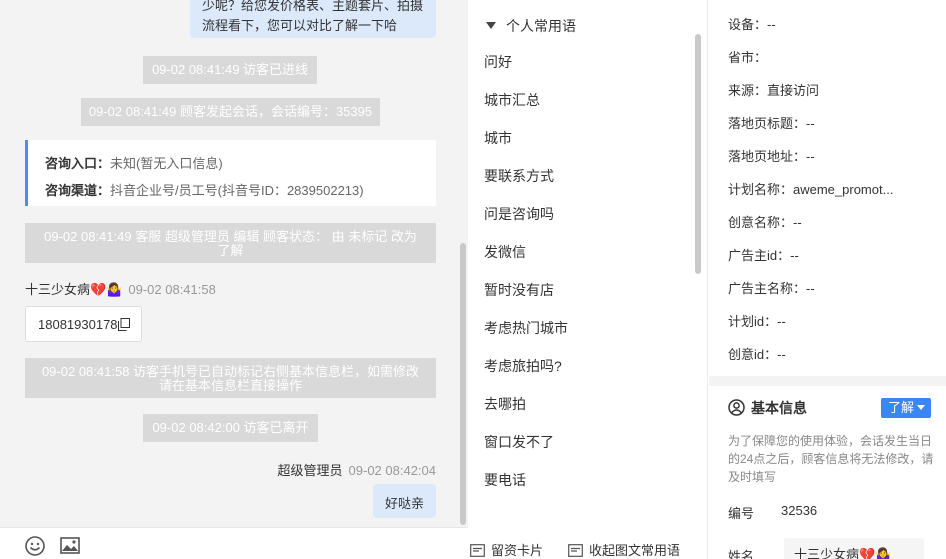 The height and width of the screenshot is (559, 946). What do you see at coordinates (635, 550) in the screenshot?
I see `collapse-phrases-label: 收起图文常用语` at bounding box center [635, 550].